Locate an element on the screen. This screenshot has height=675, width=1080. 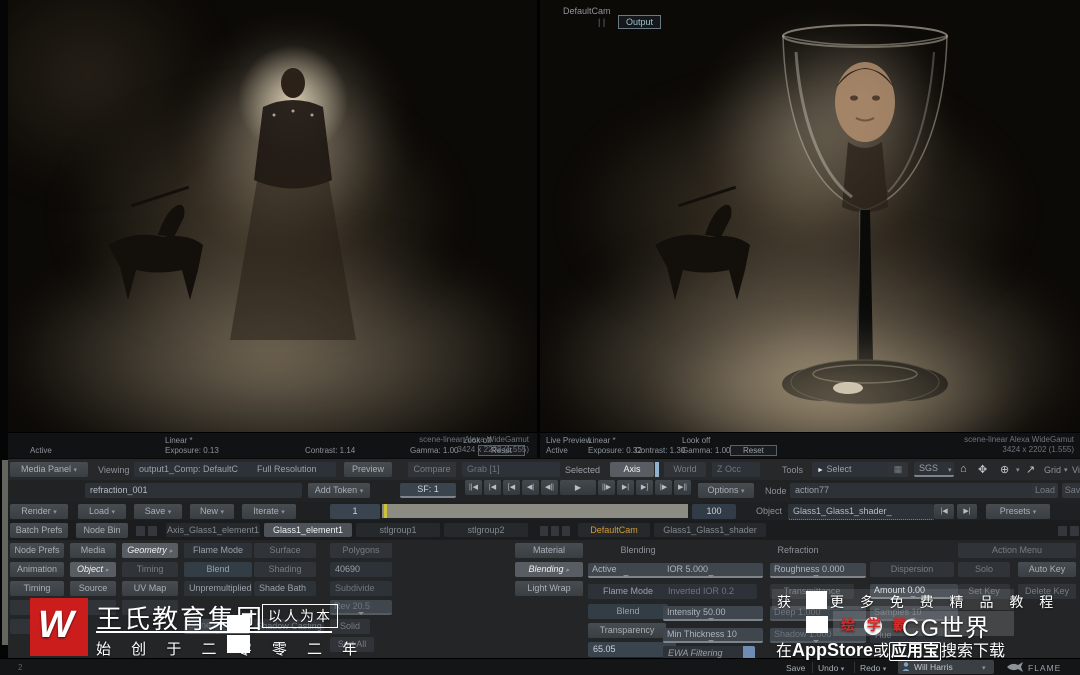
polygon-count-field: 40690 is located at coordinates (361, 569).